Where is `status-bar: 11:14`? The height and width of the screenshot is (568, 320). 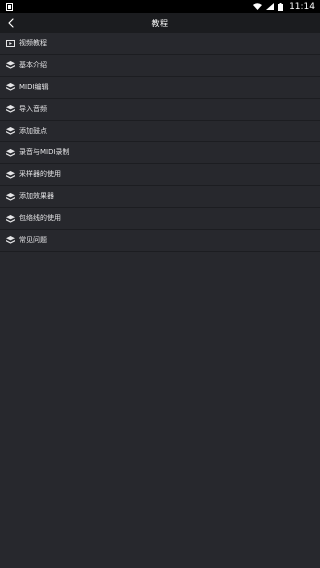
status-bar: 11:14 is located at coordinates (160, 6).